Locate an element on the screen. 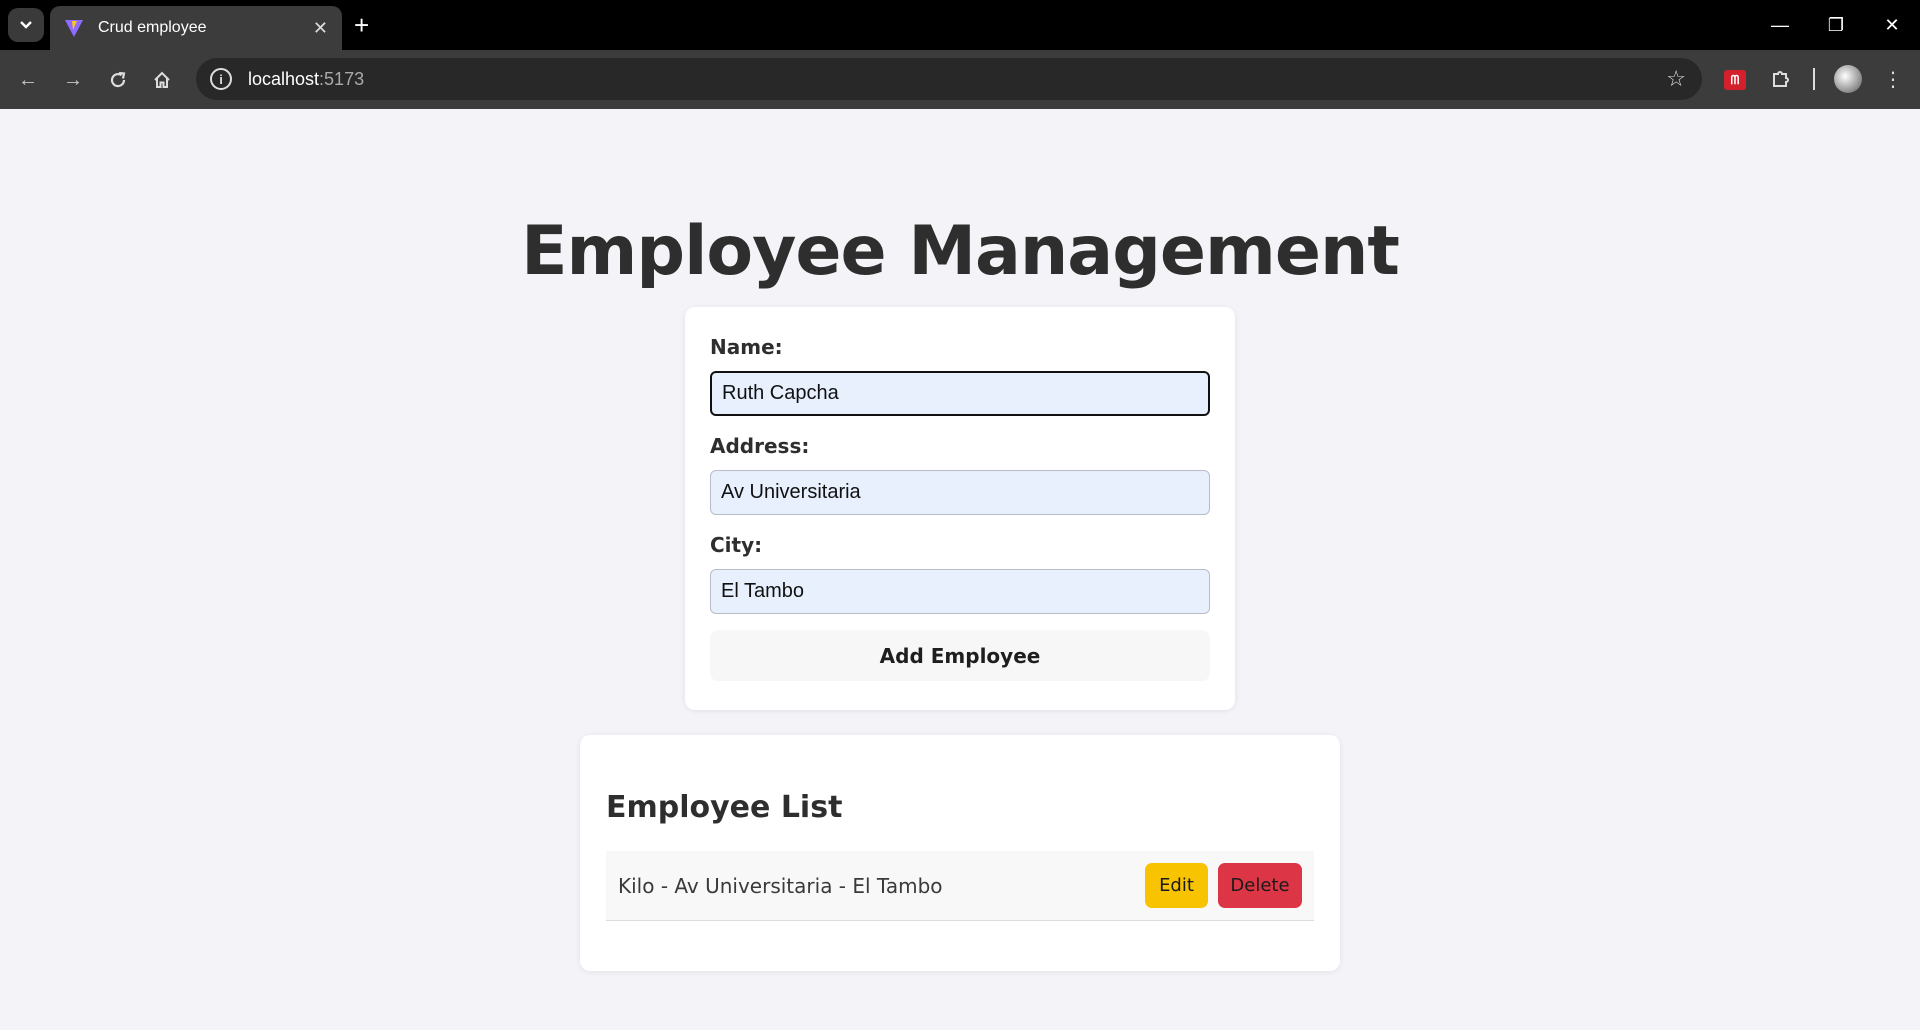 This screenshot has height=1030, width=1920. employee-form-card: Name: Address: City: Add Employee is located at coordinates (960, 508).